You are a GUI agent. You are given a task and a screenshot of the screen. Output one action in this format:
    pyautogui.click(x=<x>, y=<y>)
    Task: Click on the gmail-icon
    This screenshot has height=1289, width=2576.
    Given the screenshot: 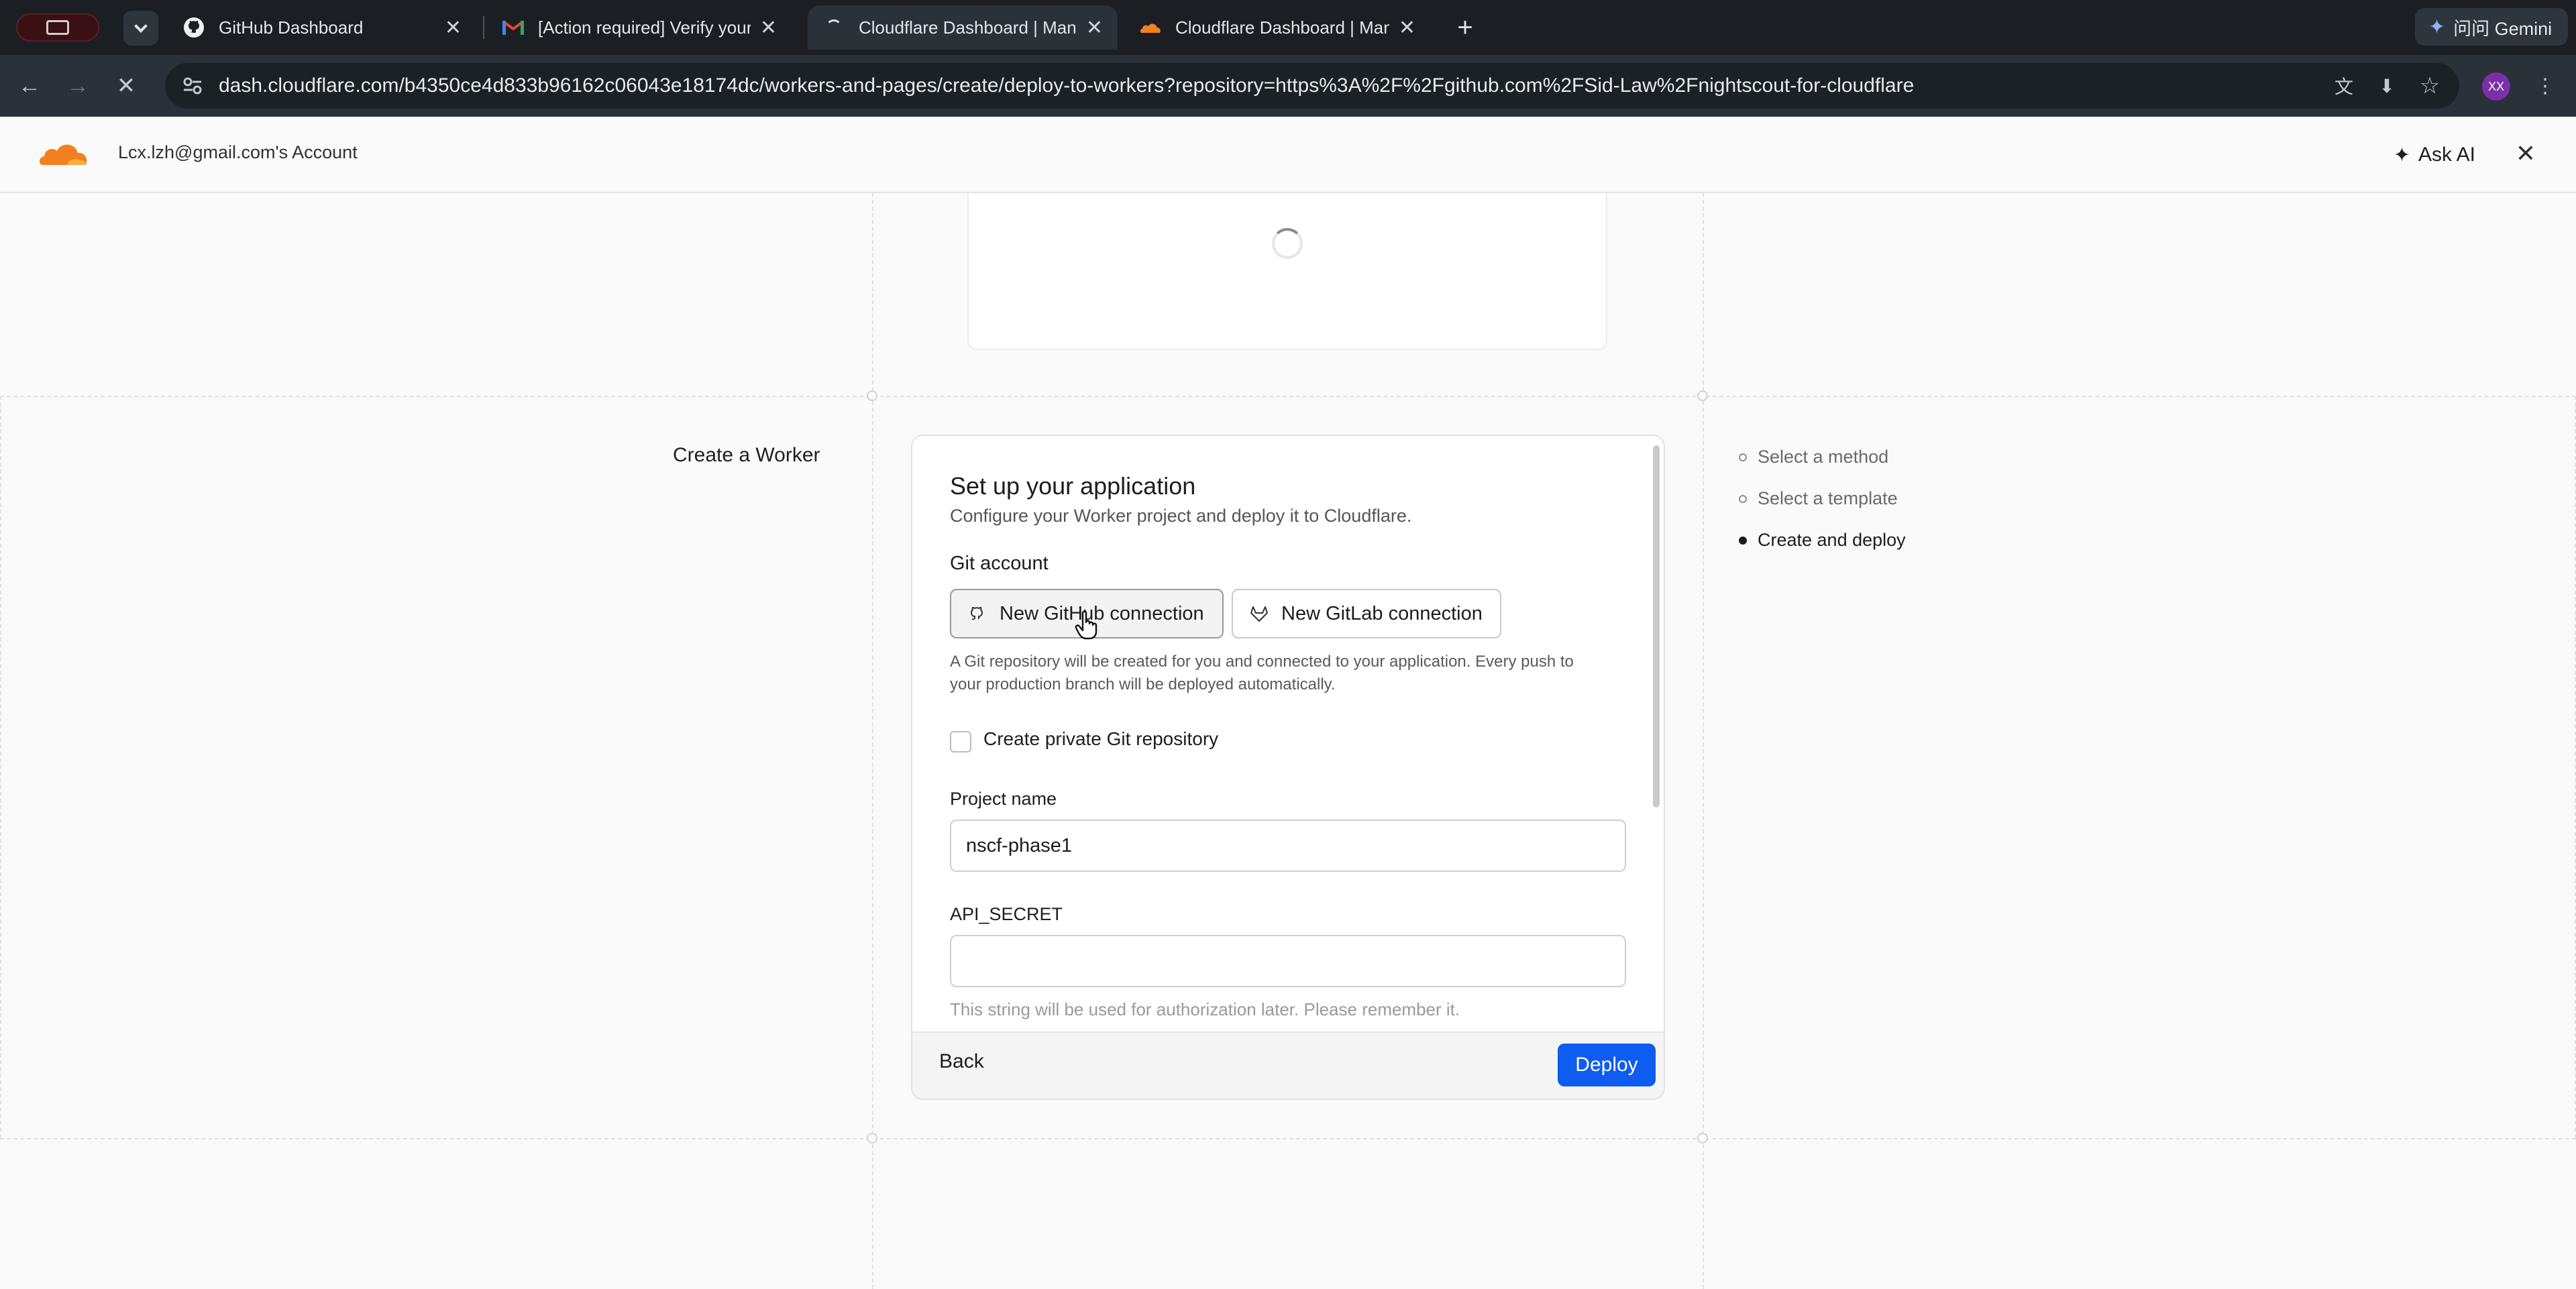 What is the action you would take?
    pyautogui.click(x=513, y=28)
    